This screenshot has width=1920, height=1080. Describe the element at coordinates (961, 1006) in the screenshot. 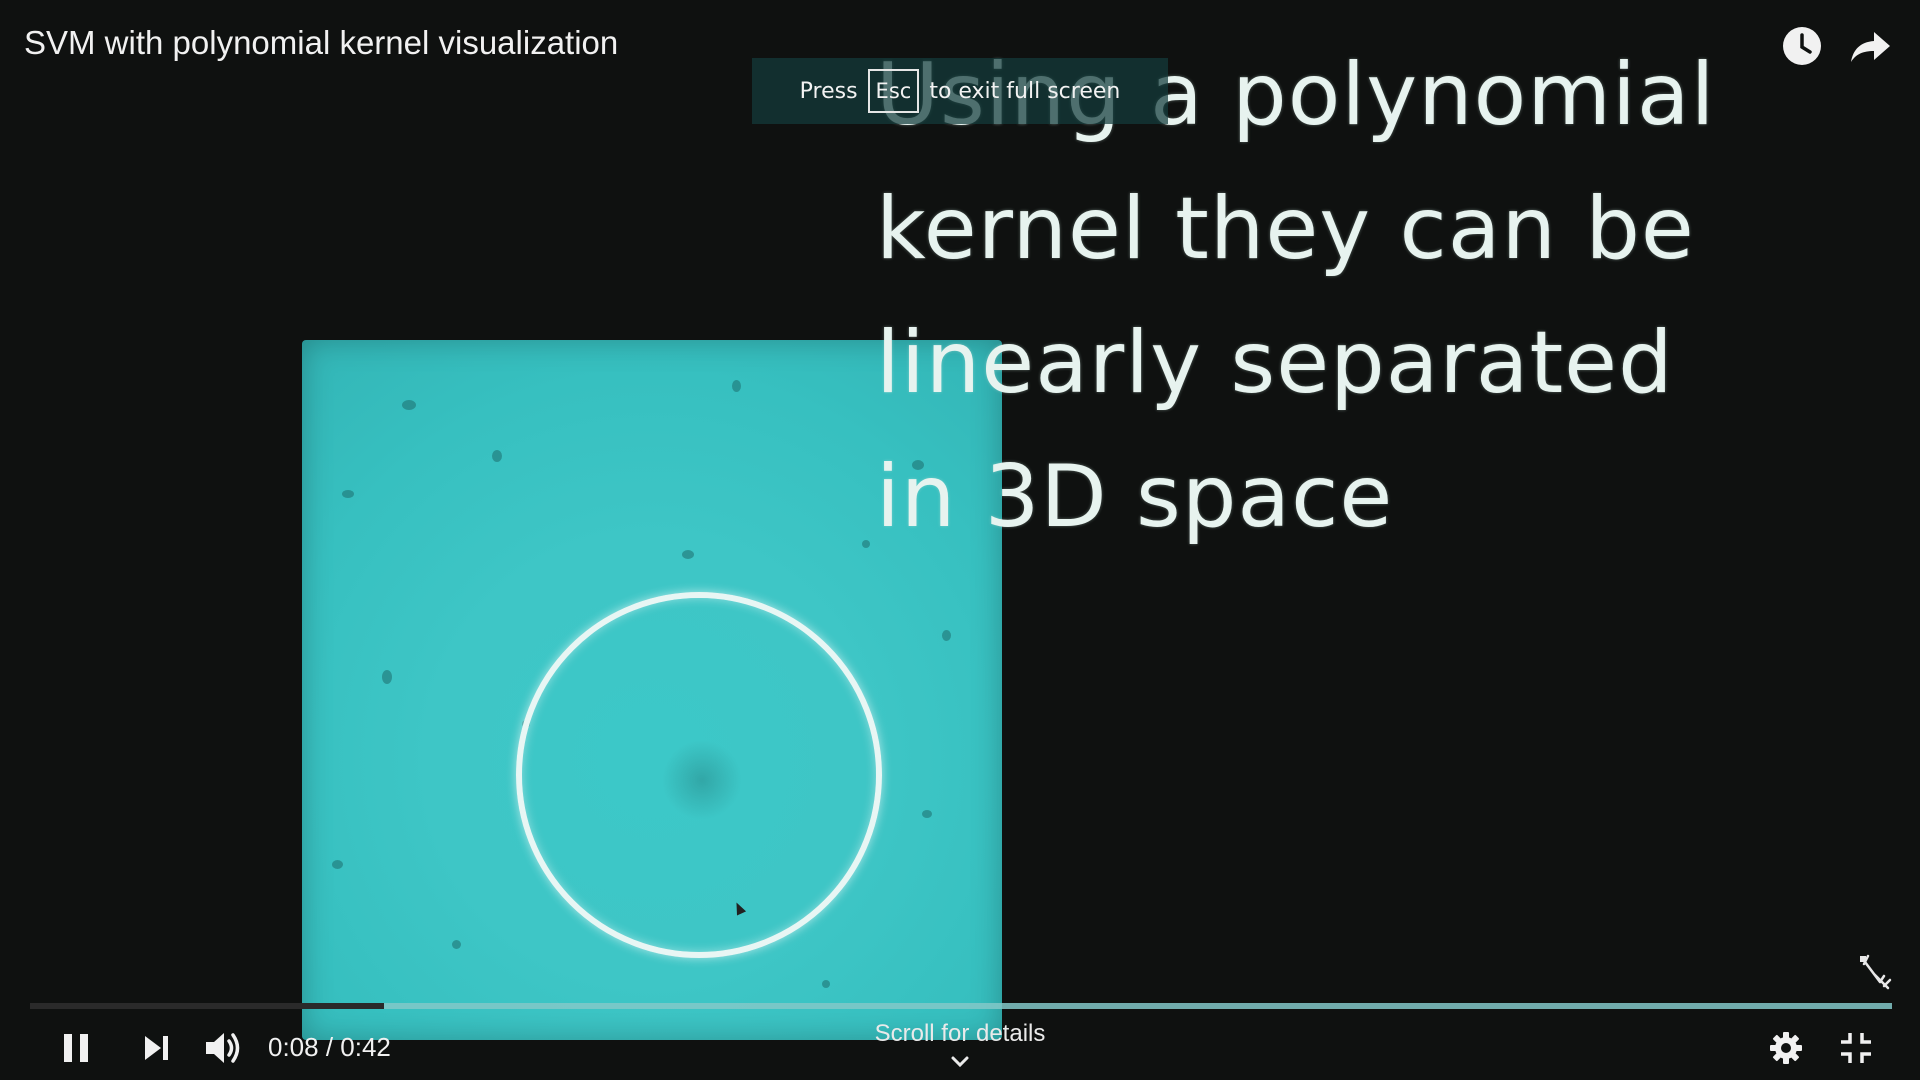

I see `progress-bar` at that location.